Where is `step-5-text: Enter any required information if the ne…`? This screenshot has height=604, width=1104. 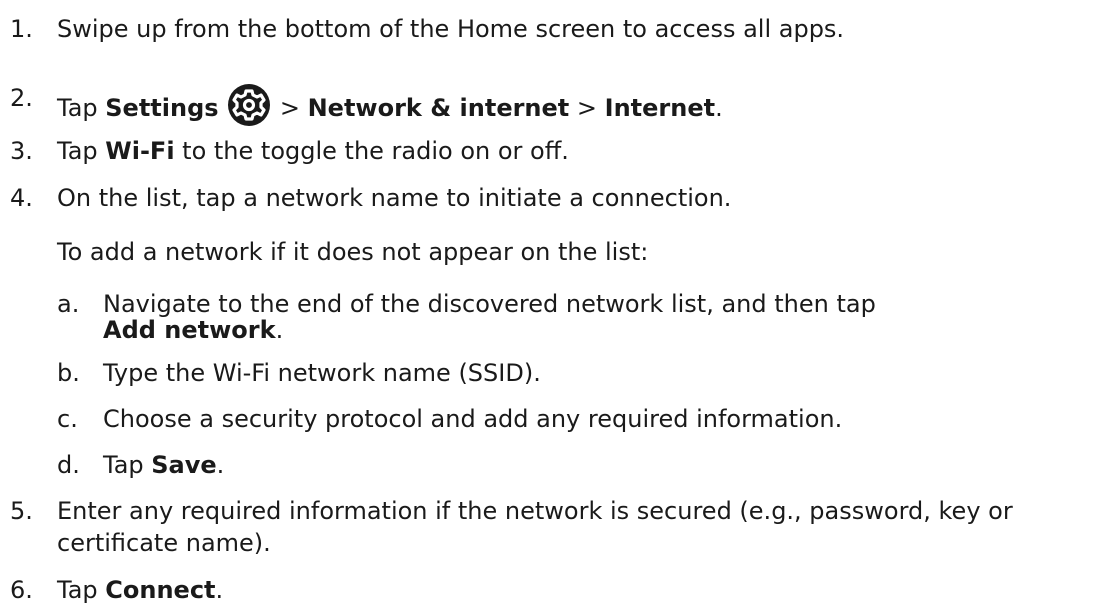 step-5-text: Enter any required information if the ne… is located at coordinates (535, 511).